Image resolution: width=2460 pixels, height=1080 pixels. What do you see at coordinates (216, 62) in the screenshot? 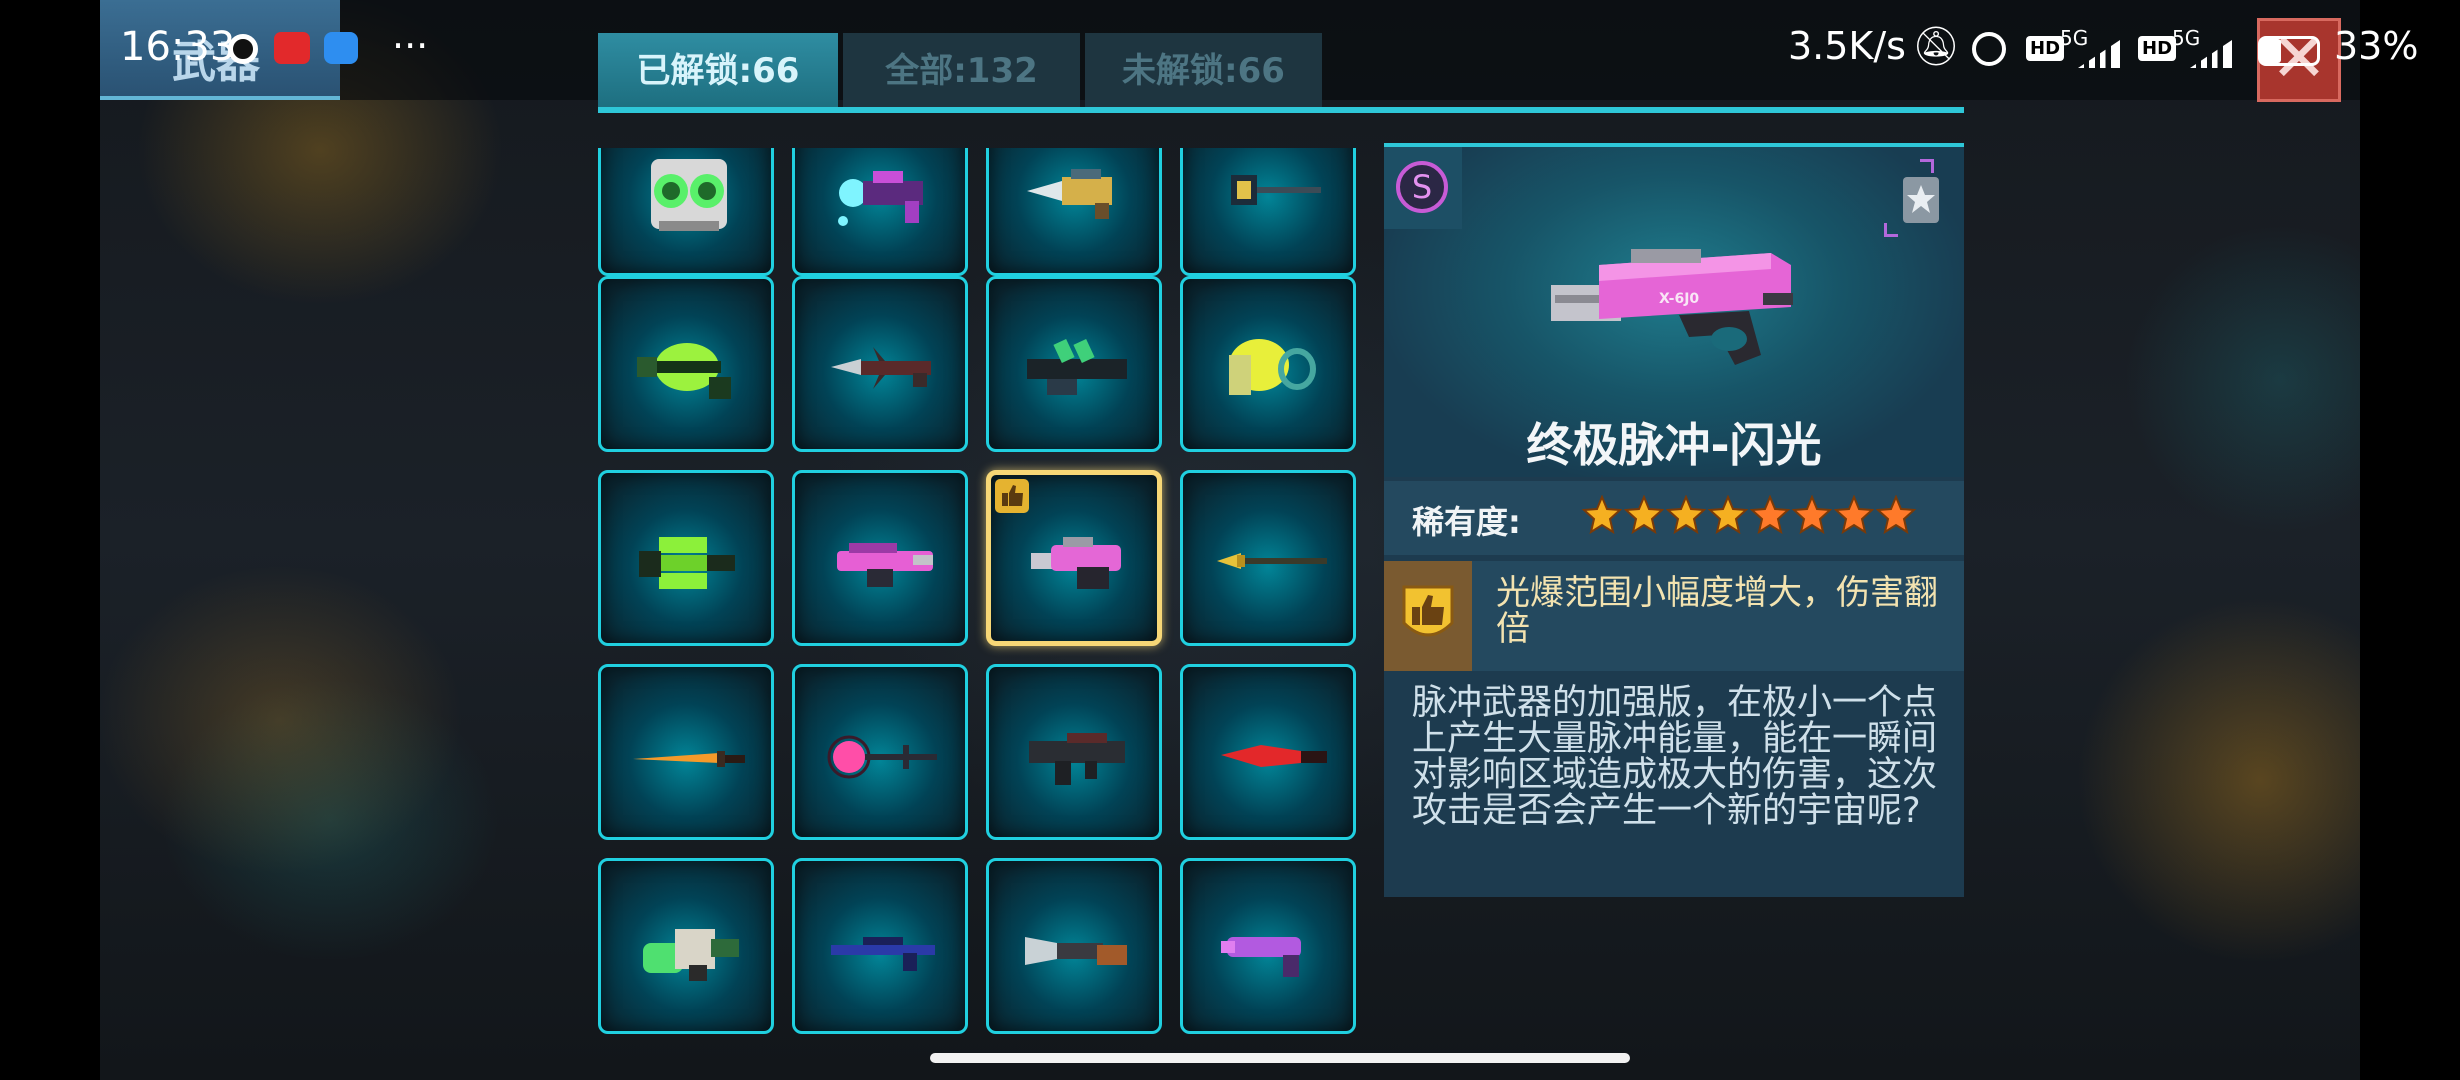
I see `page-title: 武器` at bounding box center [216, 62].